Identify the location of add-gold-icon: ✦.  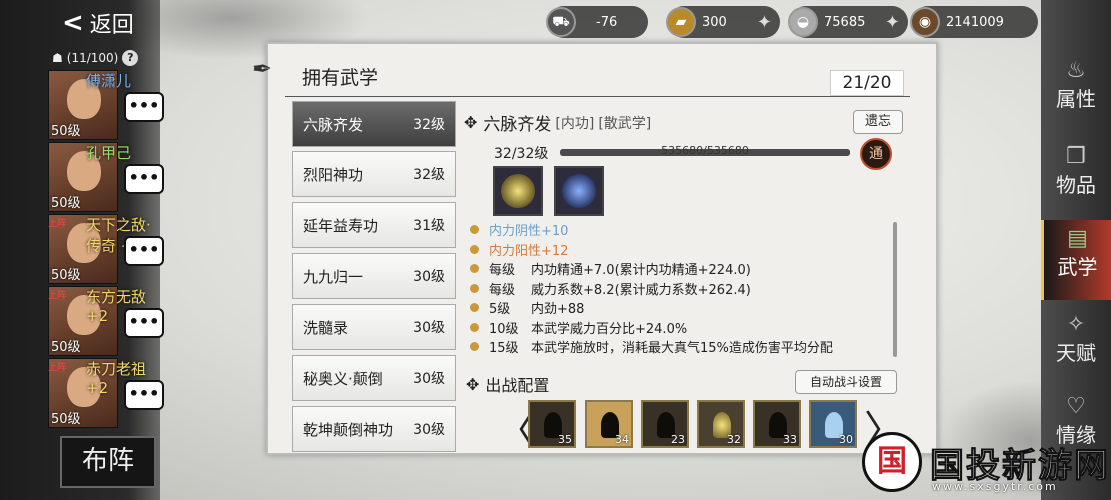
(764, 22).